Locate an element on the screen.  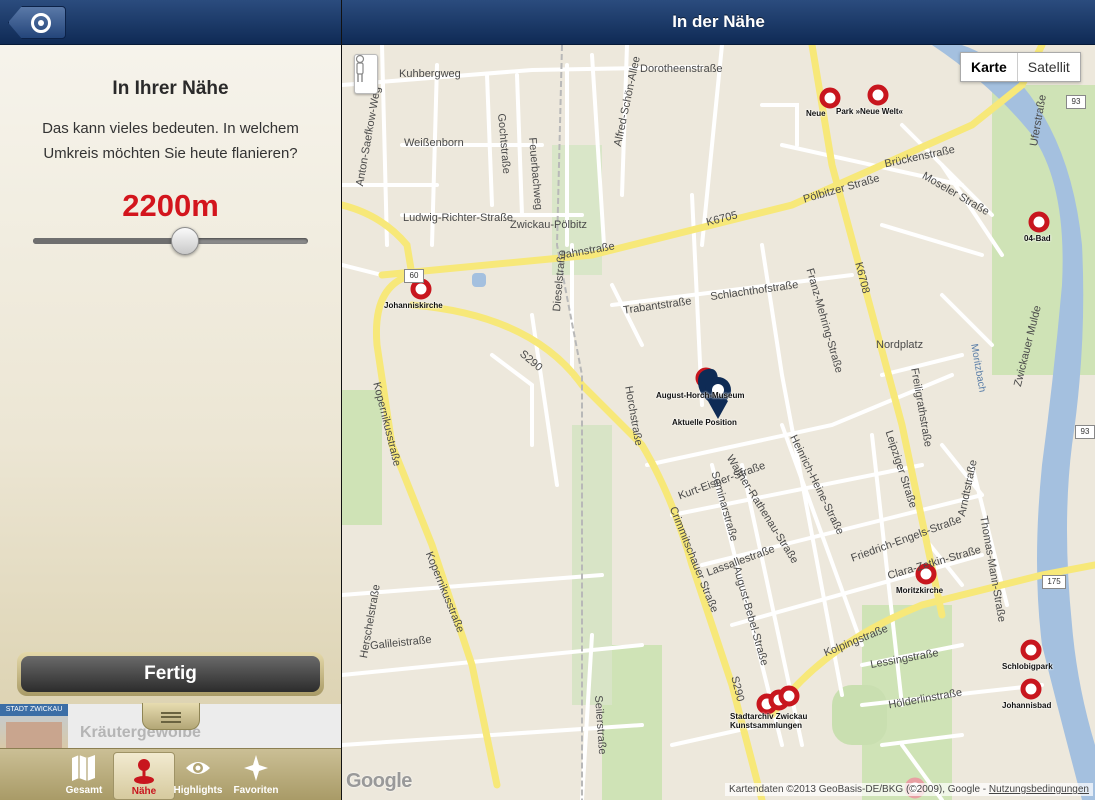
done-button-frame: Fertig is located at coordinates (170, 674).